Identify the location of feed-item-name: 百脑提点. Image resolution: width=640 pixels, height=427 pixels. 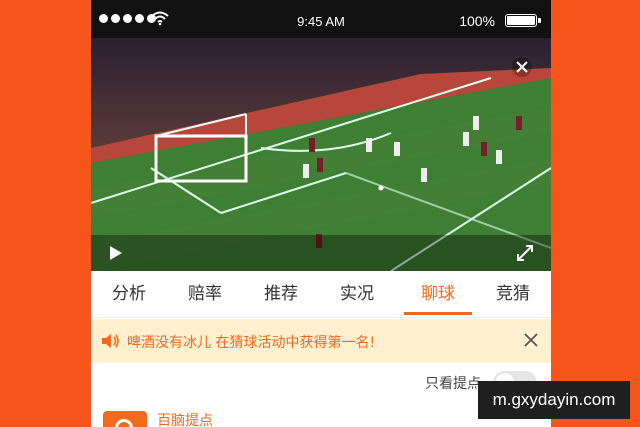
(185, 418).